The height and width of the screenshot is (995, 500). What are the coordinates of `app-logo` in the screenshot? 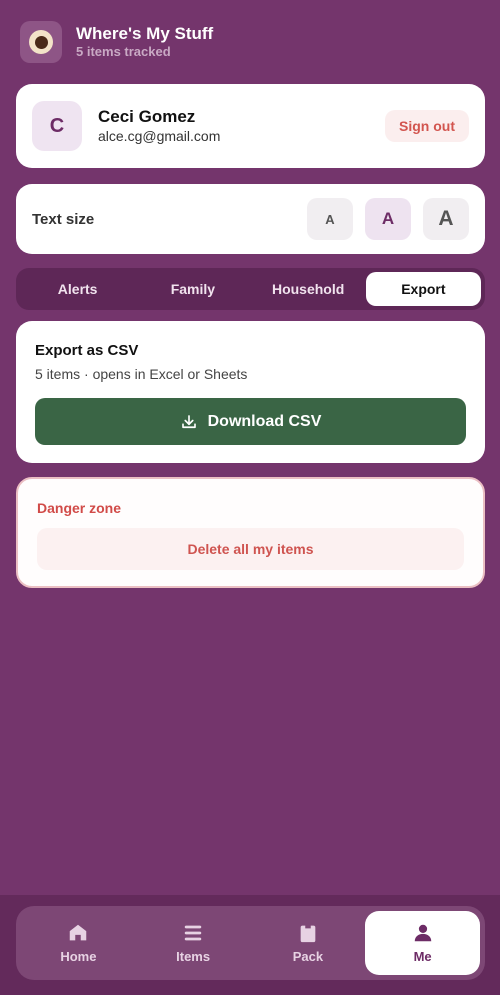 It's located at (41, 42).